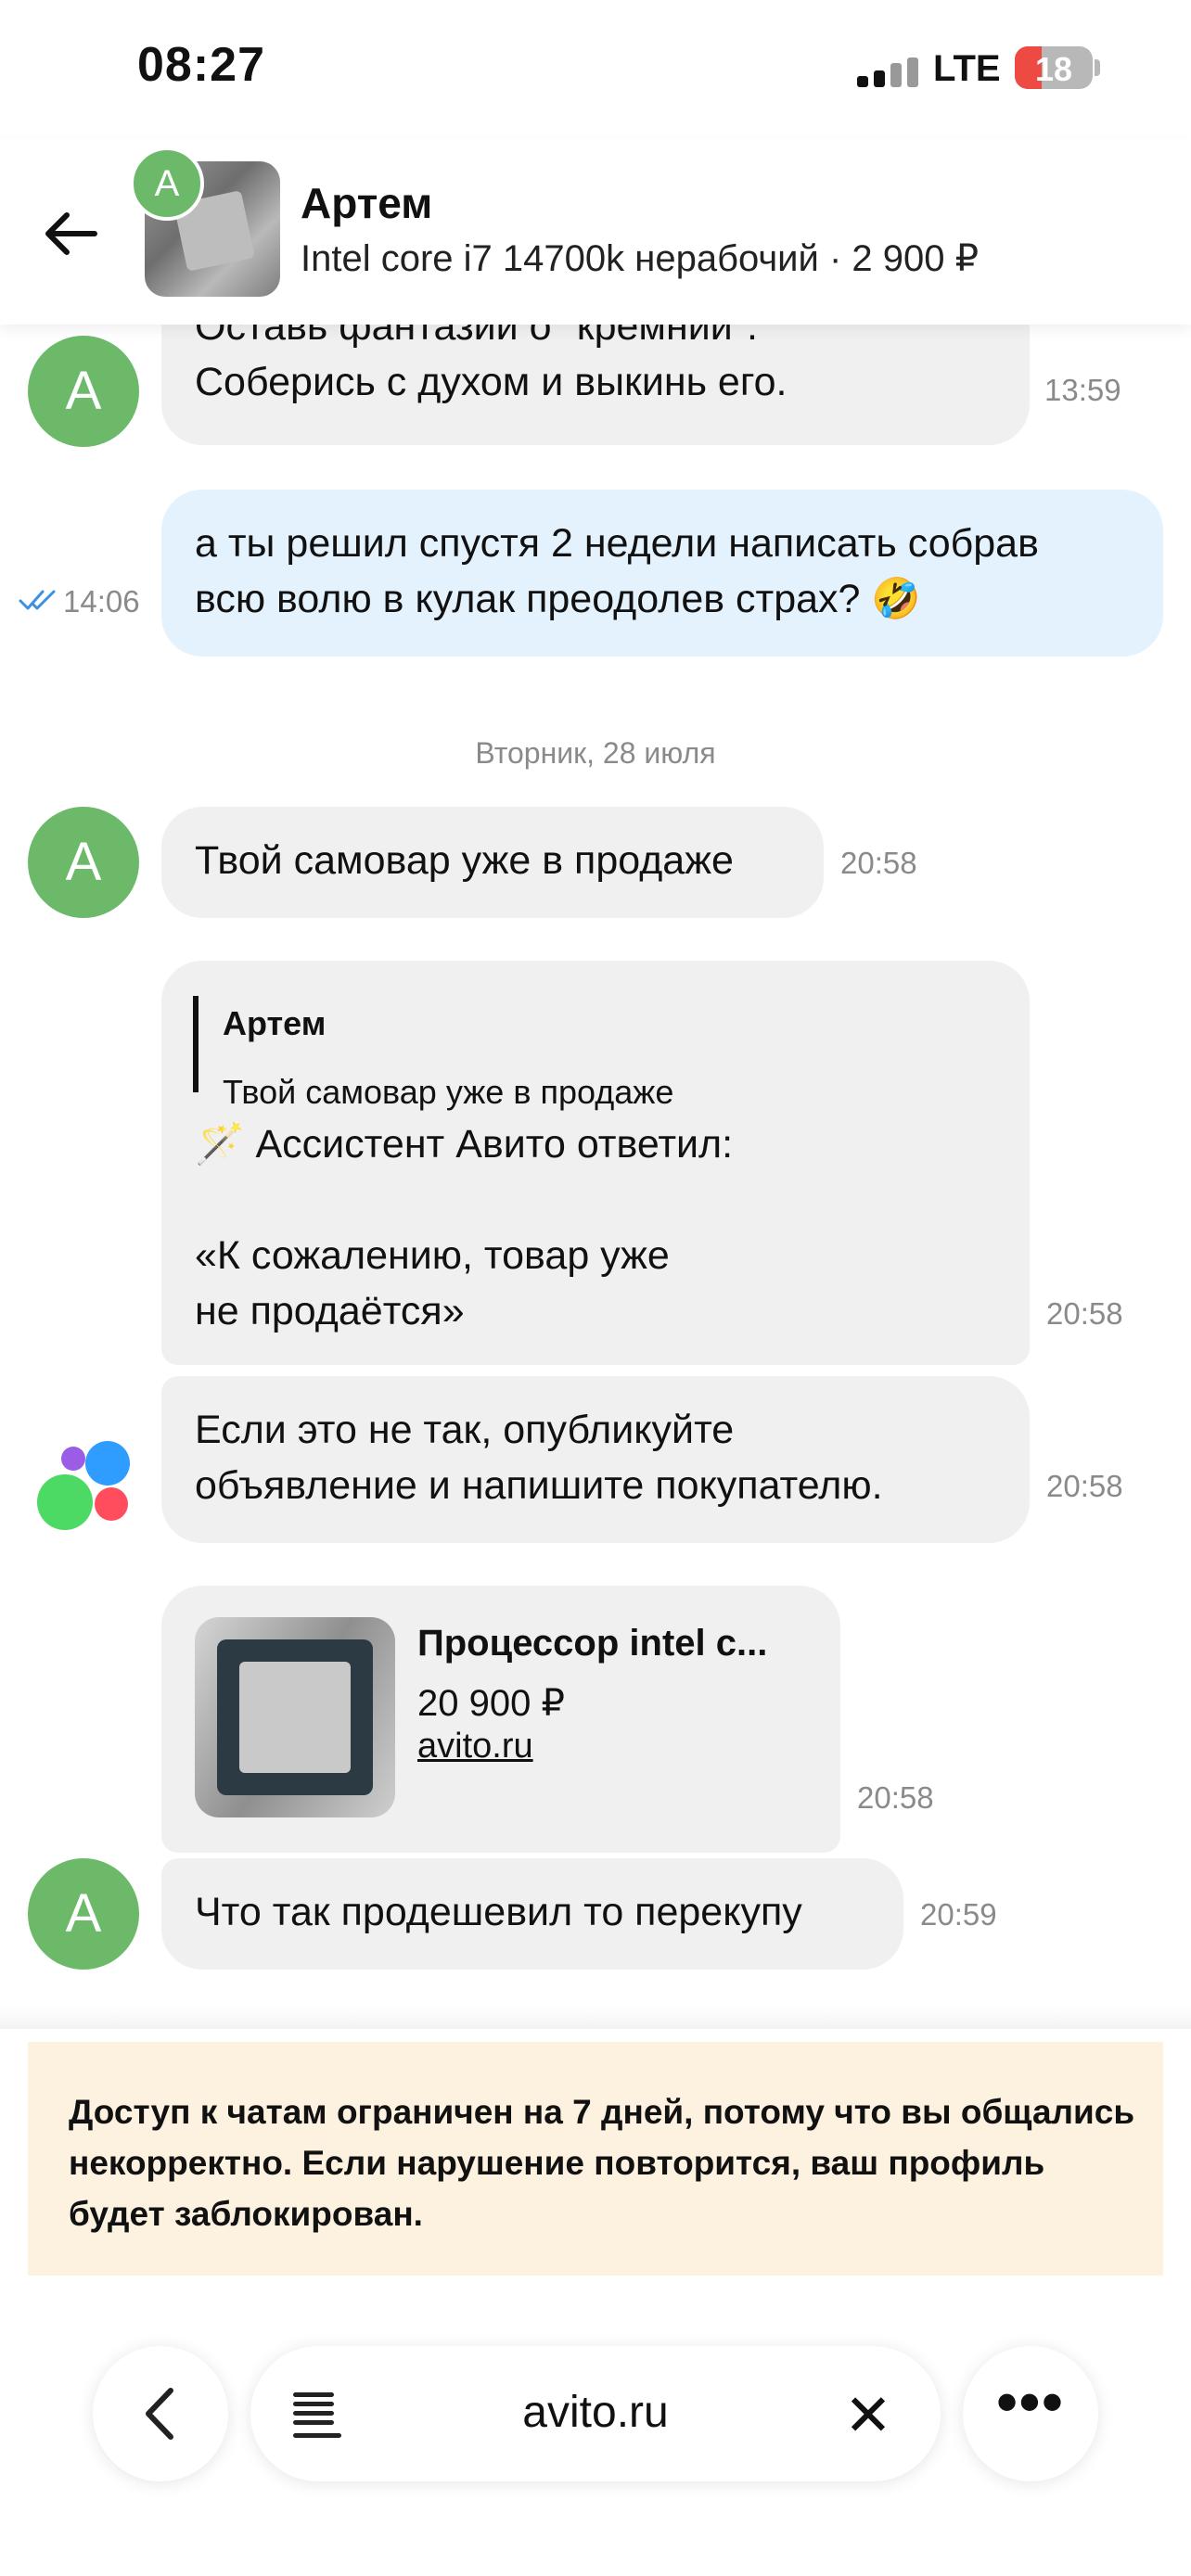 The image size is (1191, 2576). What do you see at coordinates (433, 1053) in the screenshot?
I see `quoted-message: Артем Твой самовар уже в продаже` at bounding box center [433, 1053].